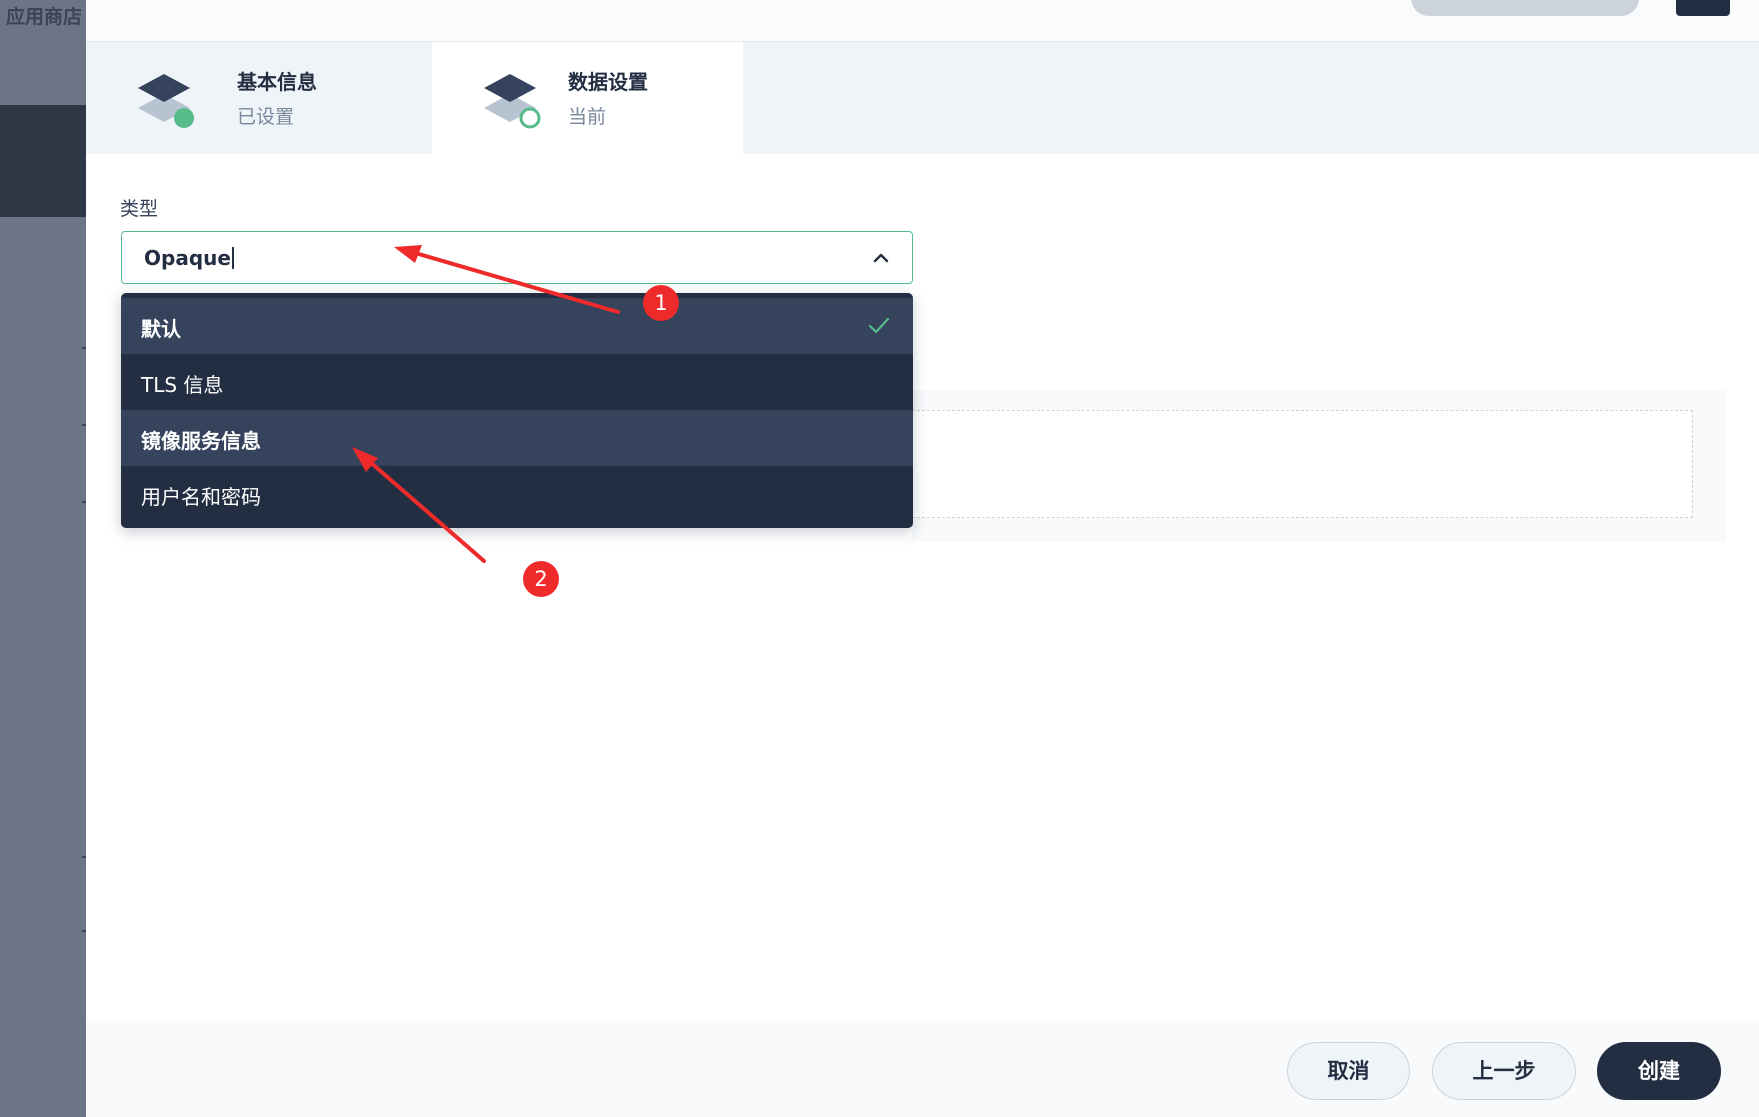  I want to click on background-sidebar: 应用商店, so click(45, 558).